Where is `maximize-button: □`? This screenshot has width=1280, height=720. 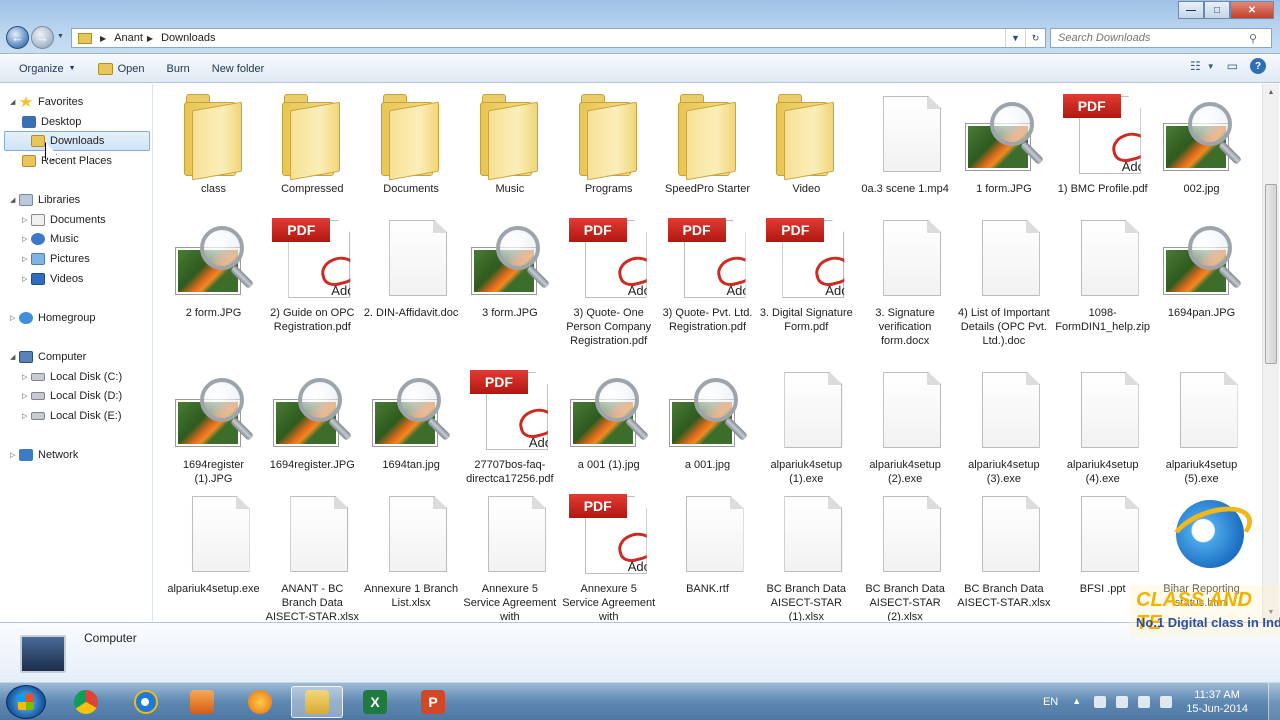
maximize-button: □ is located at coordinates (1217, 10).